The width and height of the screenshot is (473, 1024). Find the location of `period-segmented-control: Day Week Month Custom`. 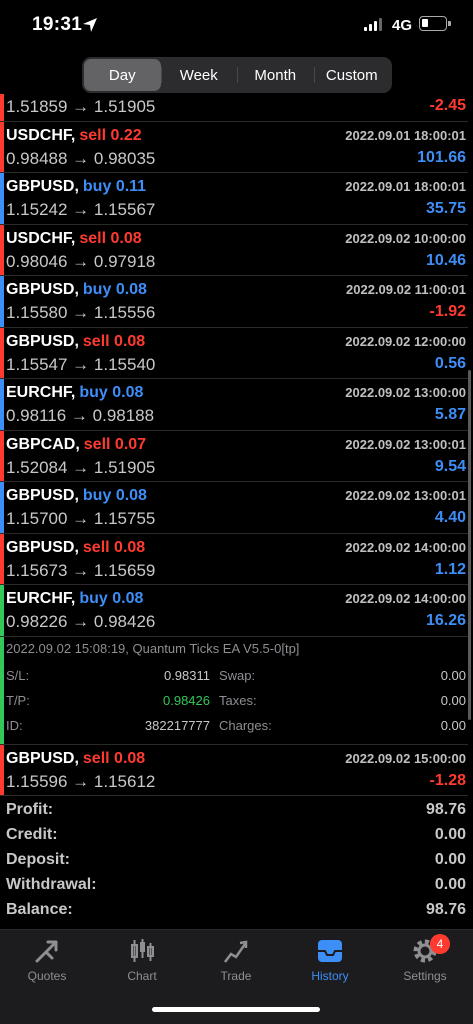

period-segmented-control: Day Week Month Custom is located at coordinates (237, 75).